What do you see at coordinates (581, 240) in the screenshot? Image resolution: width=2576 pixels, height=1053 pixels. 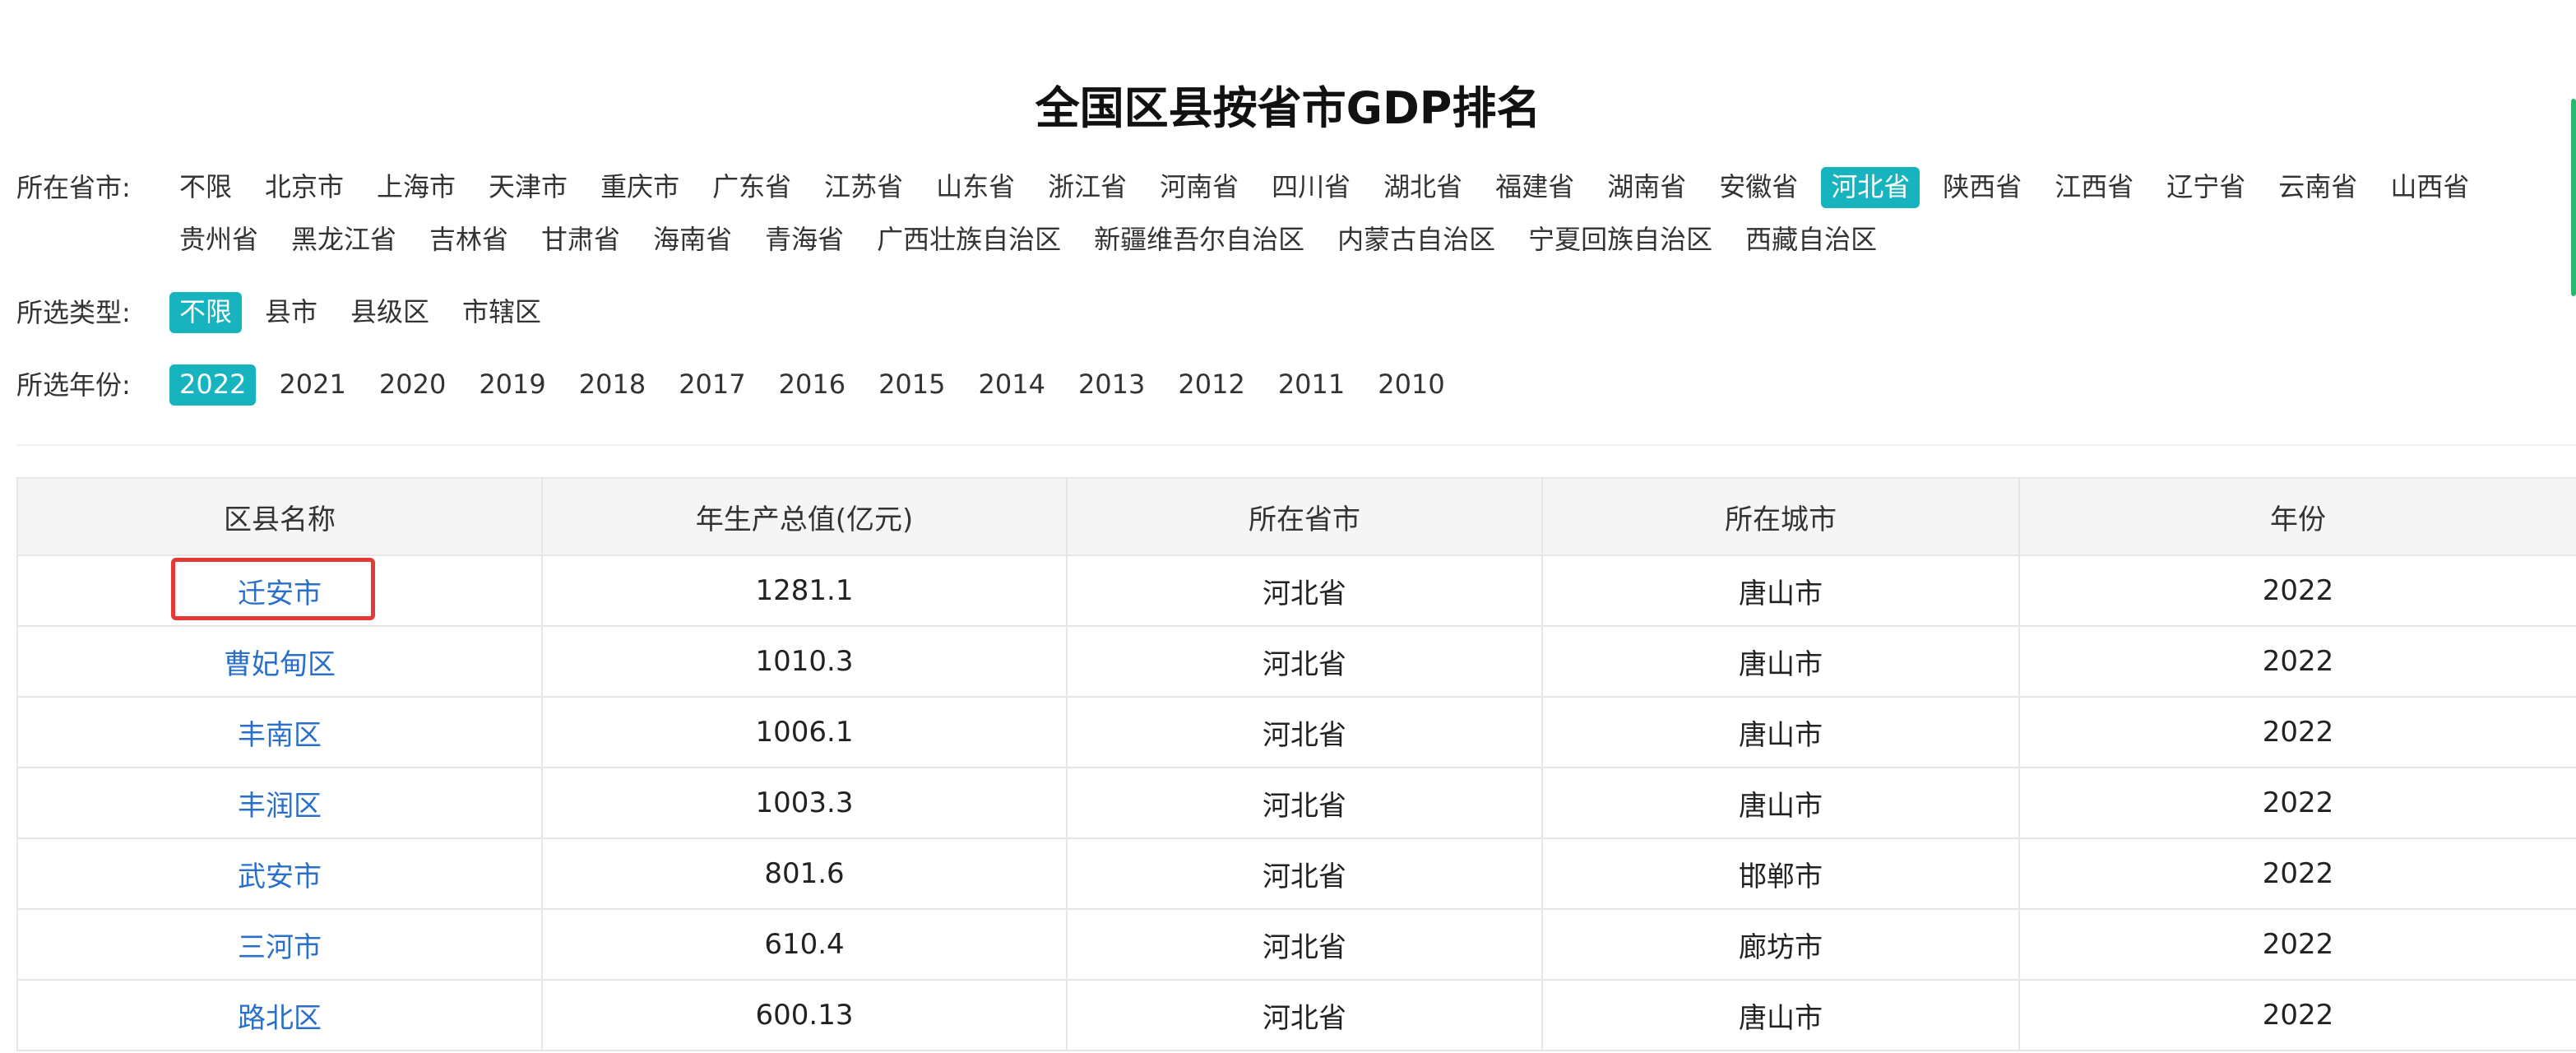 I see `province-option: 甘肃省` at bounding box center [581, 240].